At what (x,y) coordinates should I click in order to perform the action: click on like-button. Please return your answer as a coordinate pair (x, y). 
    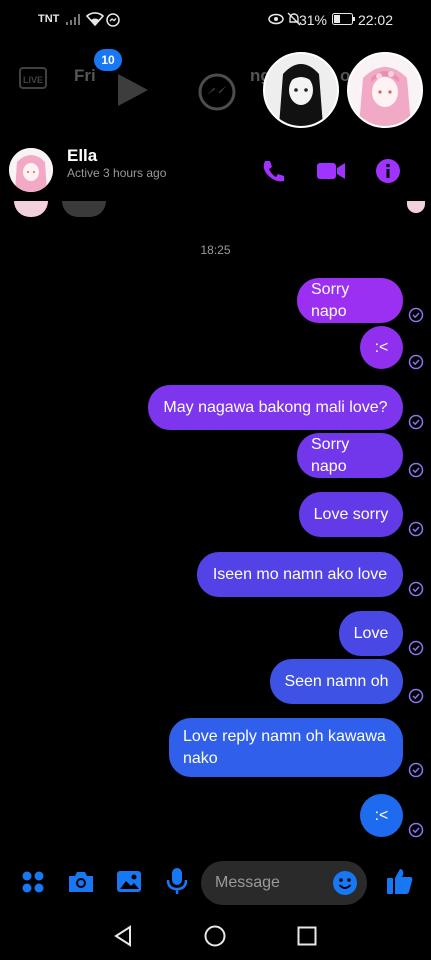
    Looking at the image, I should click on (400, 881).